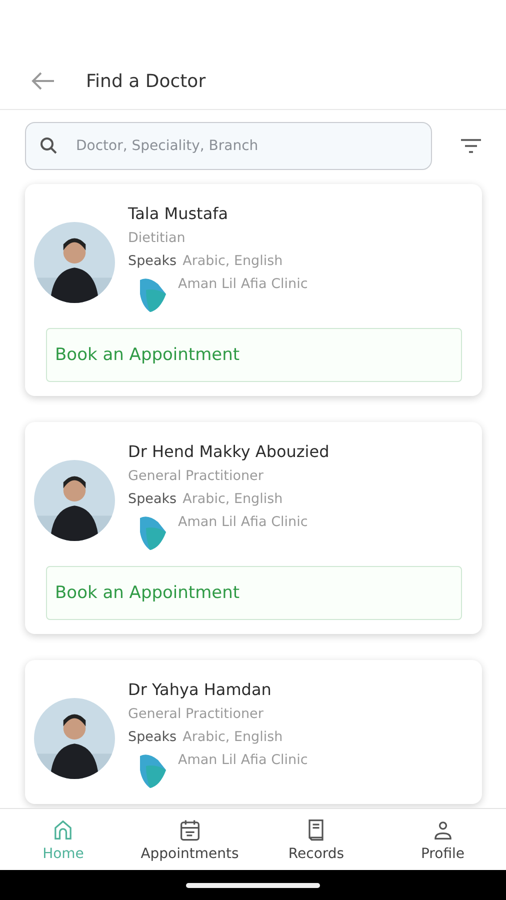 The width and height of the screenshot is (506, 900). I want to click on doctor-name: Dr Hend Makky Abouzied, so click(229, 451).